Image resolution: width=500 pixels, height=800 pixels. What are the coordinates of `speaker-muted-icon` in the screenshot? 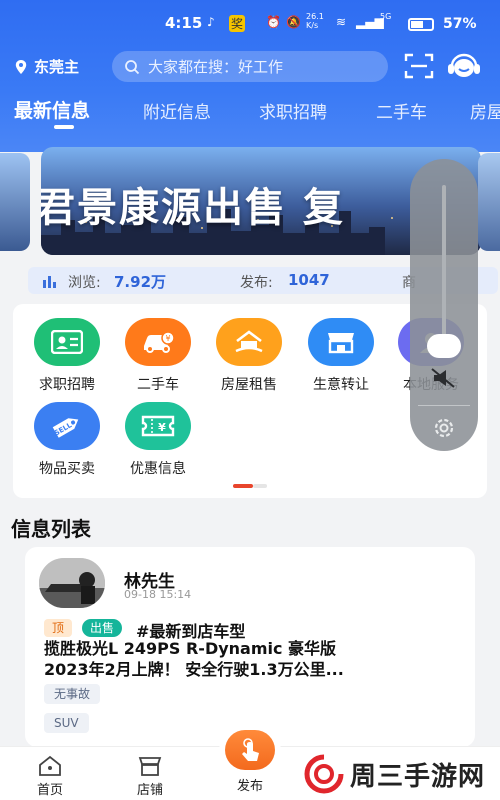 It's located at (444, 378).